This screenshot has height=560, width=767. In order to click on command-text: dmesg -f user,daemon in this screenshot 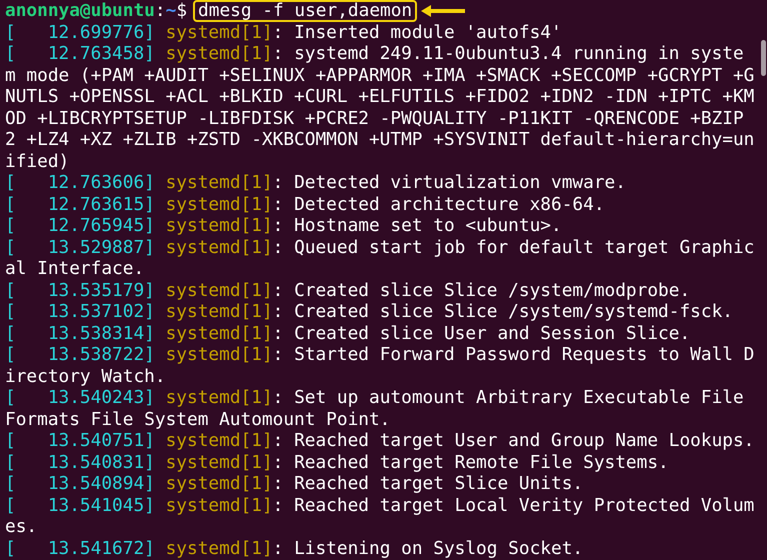, I will do `click(305, 11)`.